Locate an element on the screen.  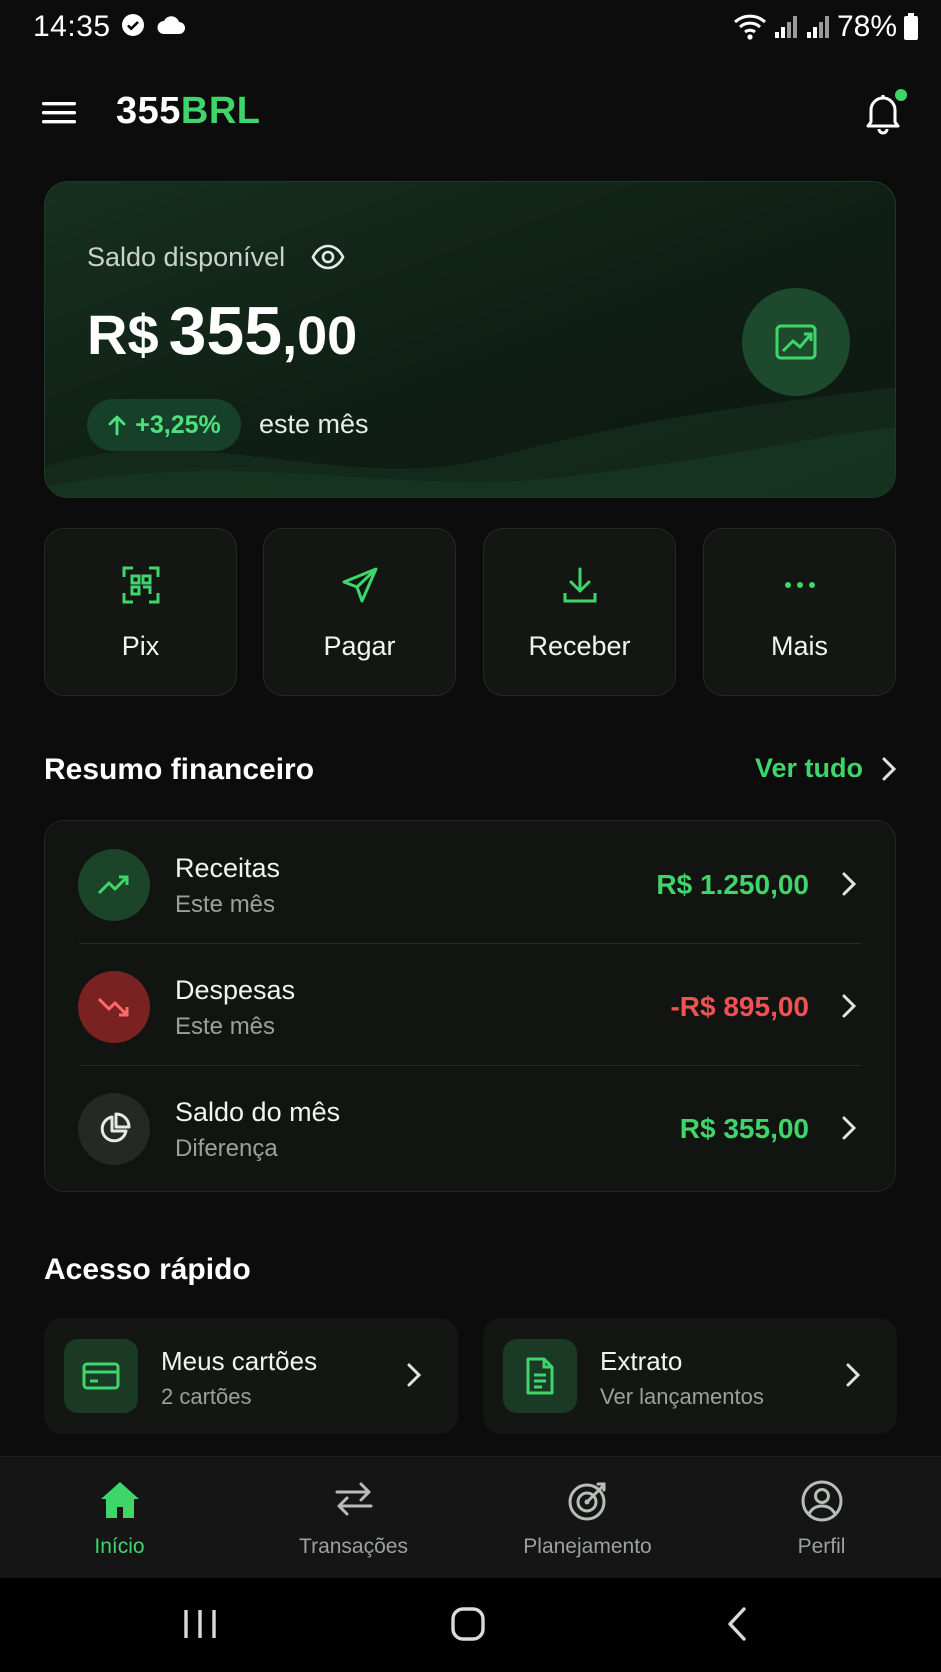
summary-row-expenses: Despesas Este mês -R$ 895,00 is located at coordinates (471, 1004).